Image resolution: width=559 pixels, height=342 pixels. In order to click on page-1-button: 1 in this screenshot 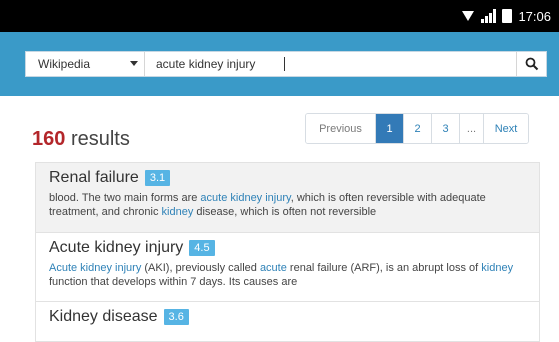, I will do `click(390, 128)`.